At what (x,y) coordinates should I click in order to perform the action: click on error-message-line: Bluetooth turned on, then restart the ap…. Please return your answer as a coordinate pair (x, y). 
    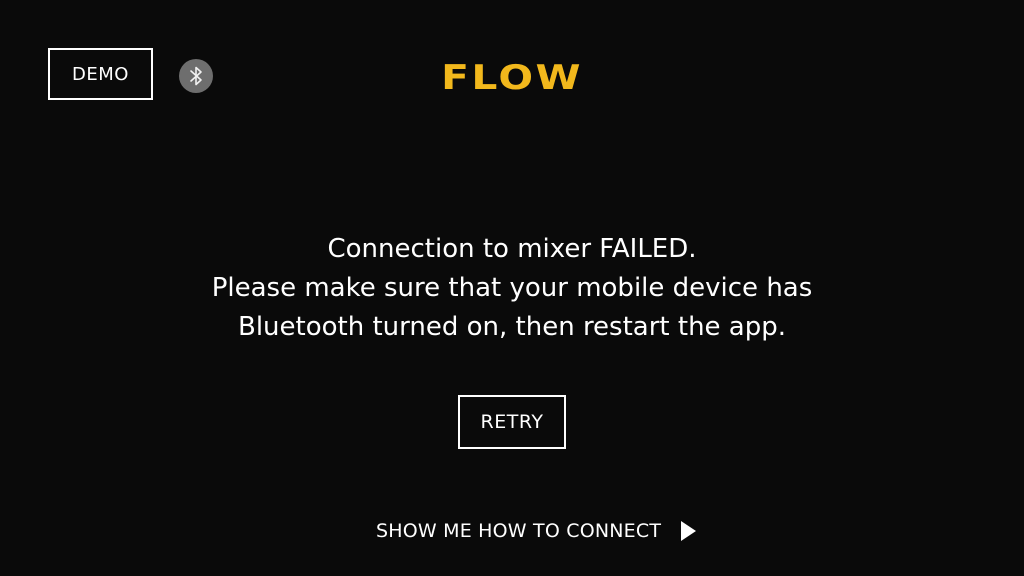
    Looking at the image, I should click on (512, 327).